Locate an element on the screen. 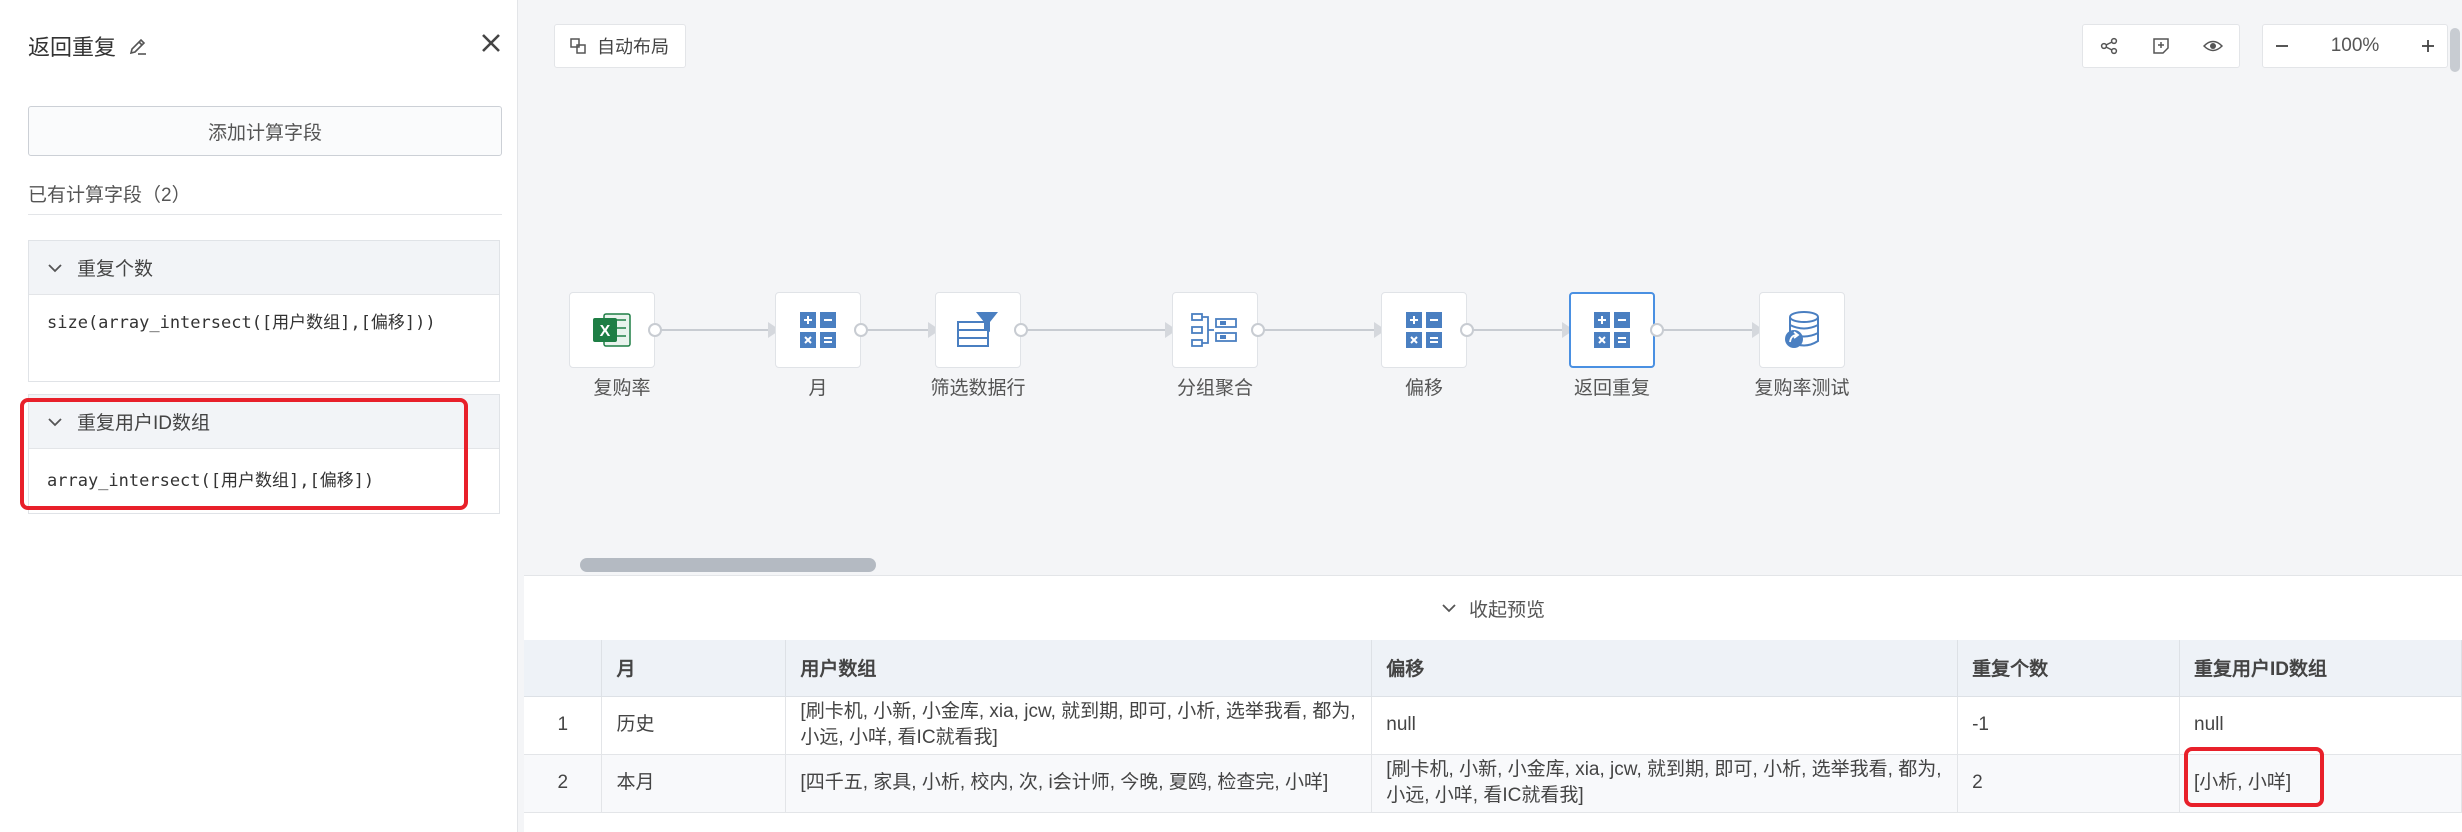  calc-field-name: 重复个数 is located at coordinates (115, 269).